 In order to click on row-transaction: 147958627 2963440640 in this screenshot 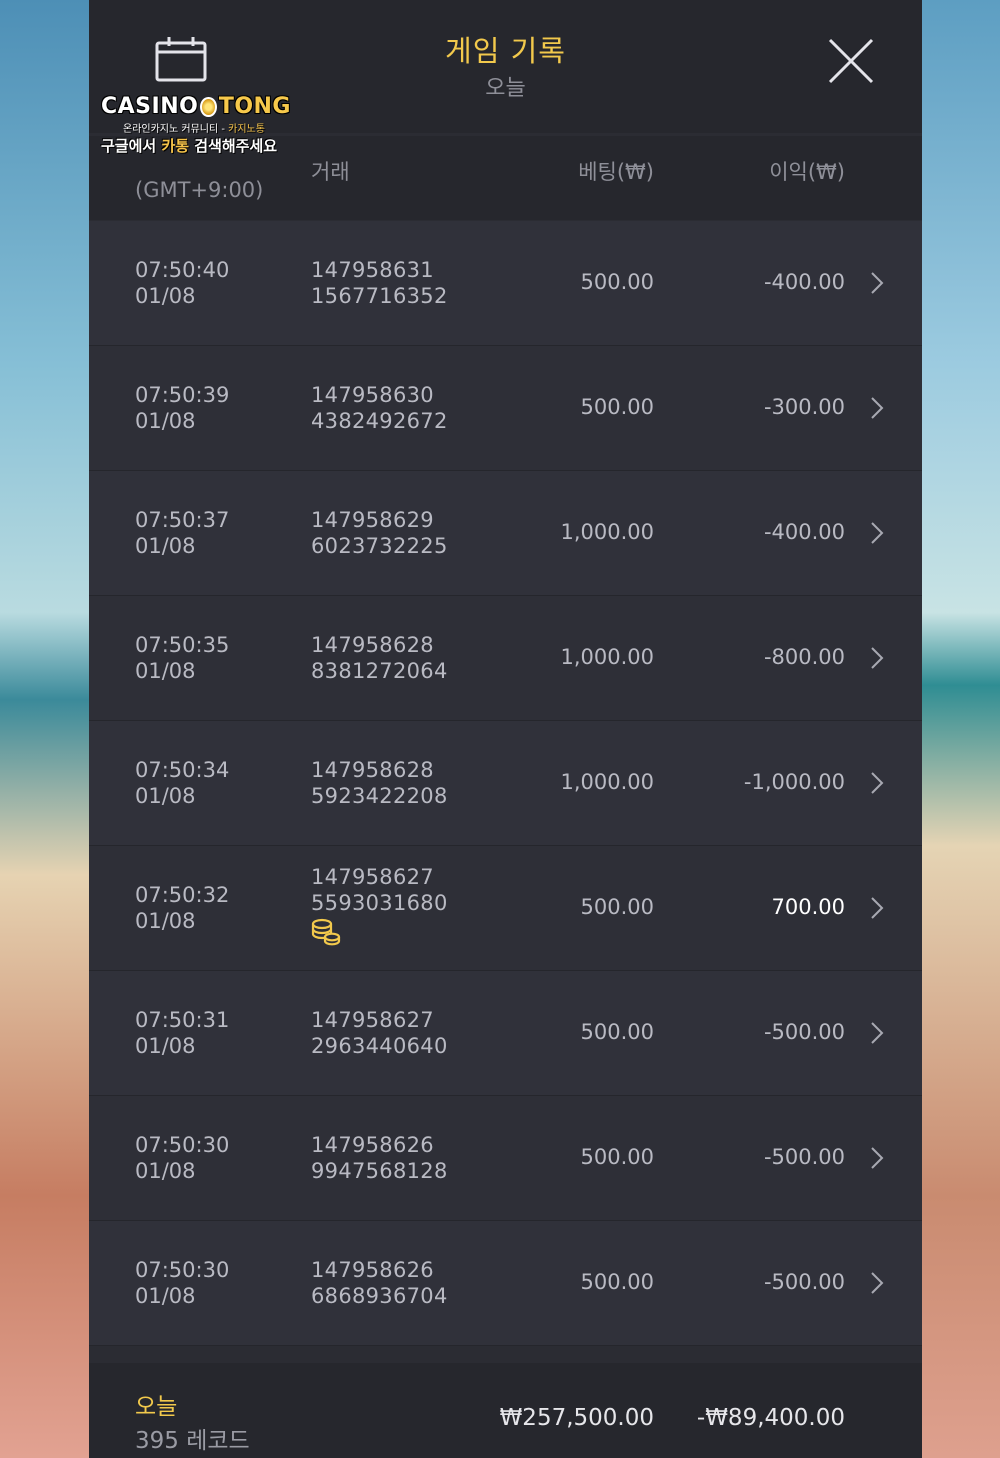, I will do `click(379, 1033)`.